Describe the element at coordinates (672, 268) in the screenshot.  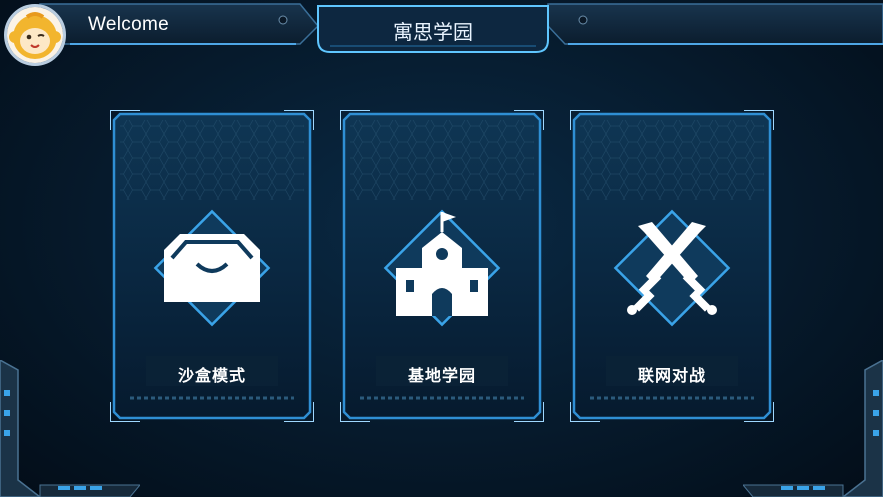
I see `crossed-swords-icon` at that location.